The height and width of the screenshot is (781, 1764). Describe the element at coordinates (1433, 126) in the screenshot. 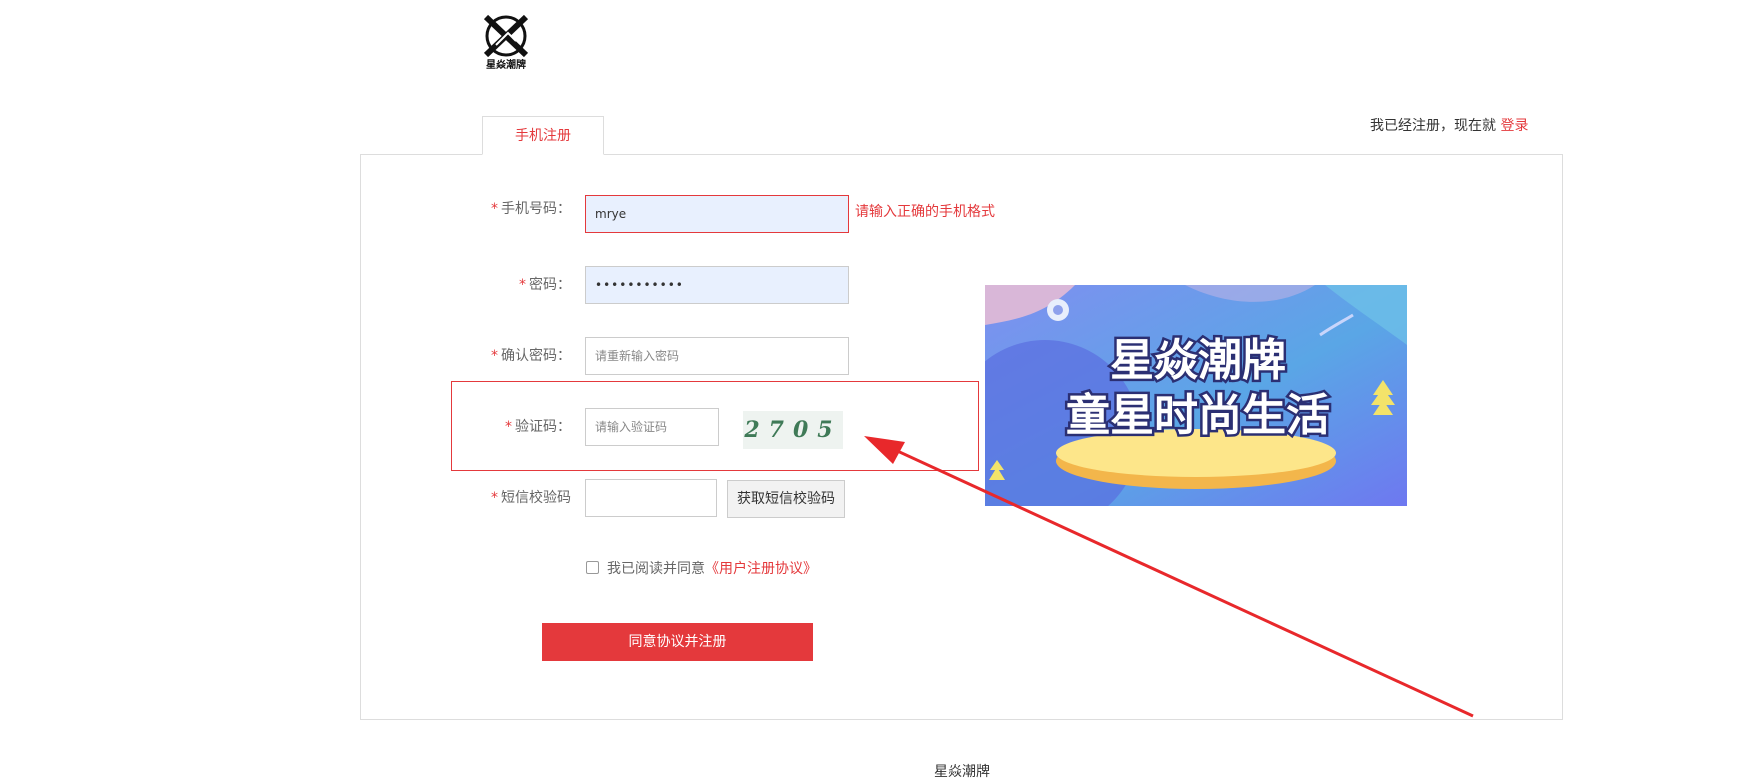

I see `login-hint-text: 我已经注册，现在就` at that location.